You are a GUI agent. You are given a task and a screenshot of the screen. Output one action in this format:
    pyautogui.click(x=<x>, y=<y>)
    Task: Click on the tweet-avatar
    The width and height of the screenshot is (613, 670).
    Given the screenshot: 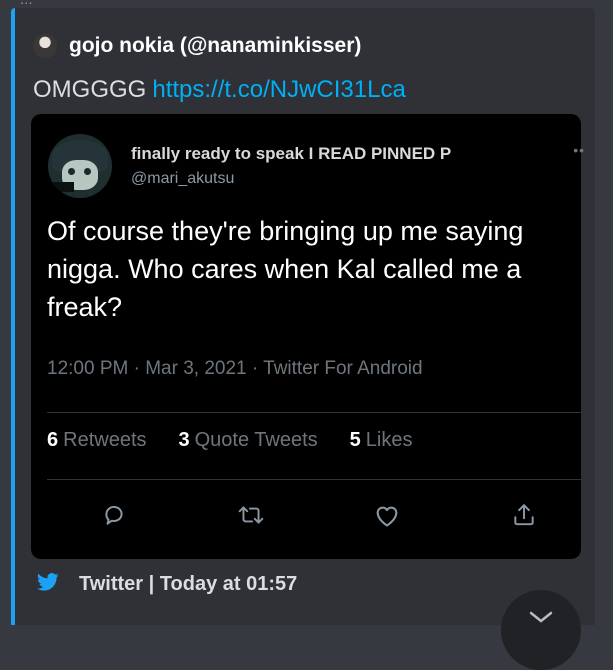 What is the action you would take?
    pyautogui.click(x=80, y=166)
    